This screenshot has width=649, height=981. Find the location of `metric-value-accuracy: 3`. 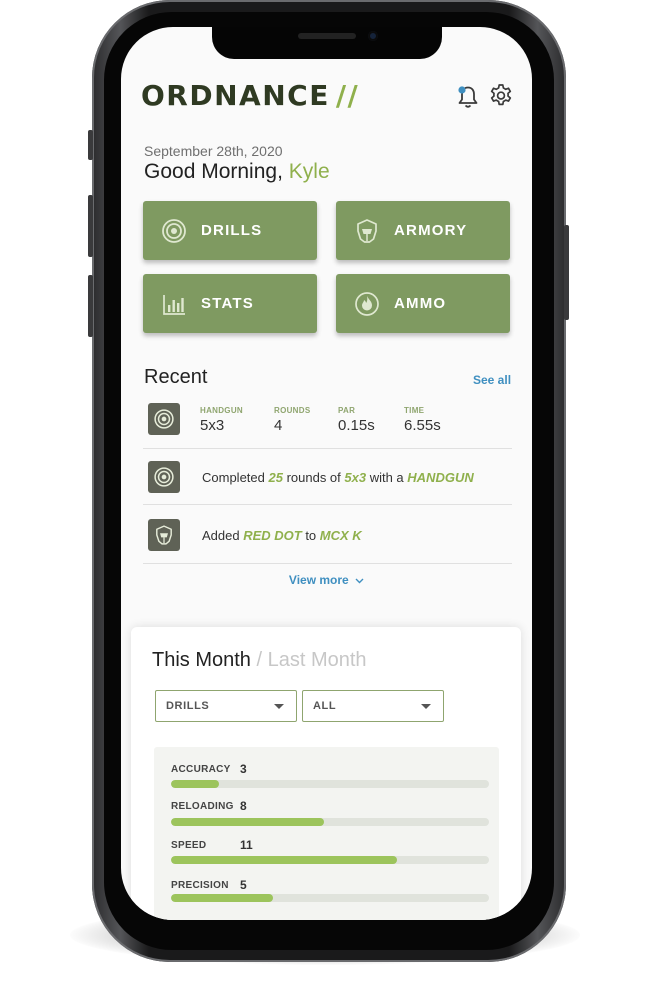

metric-value-accuracy: 3 is located at coordinates (243, 769).